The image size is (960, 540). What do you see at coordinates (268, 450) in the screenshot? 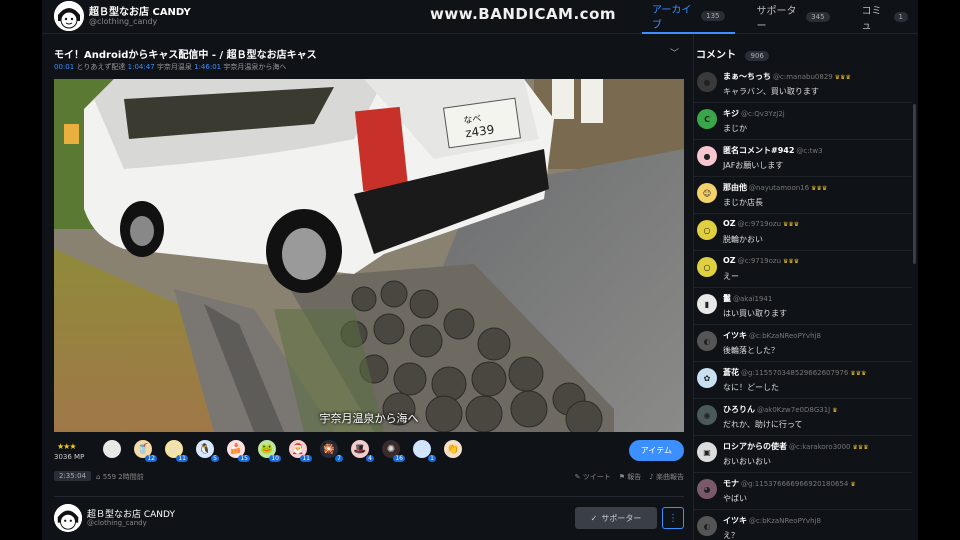
I see `item-slot: 🐸 10` at bounding box center [268, 450].